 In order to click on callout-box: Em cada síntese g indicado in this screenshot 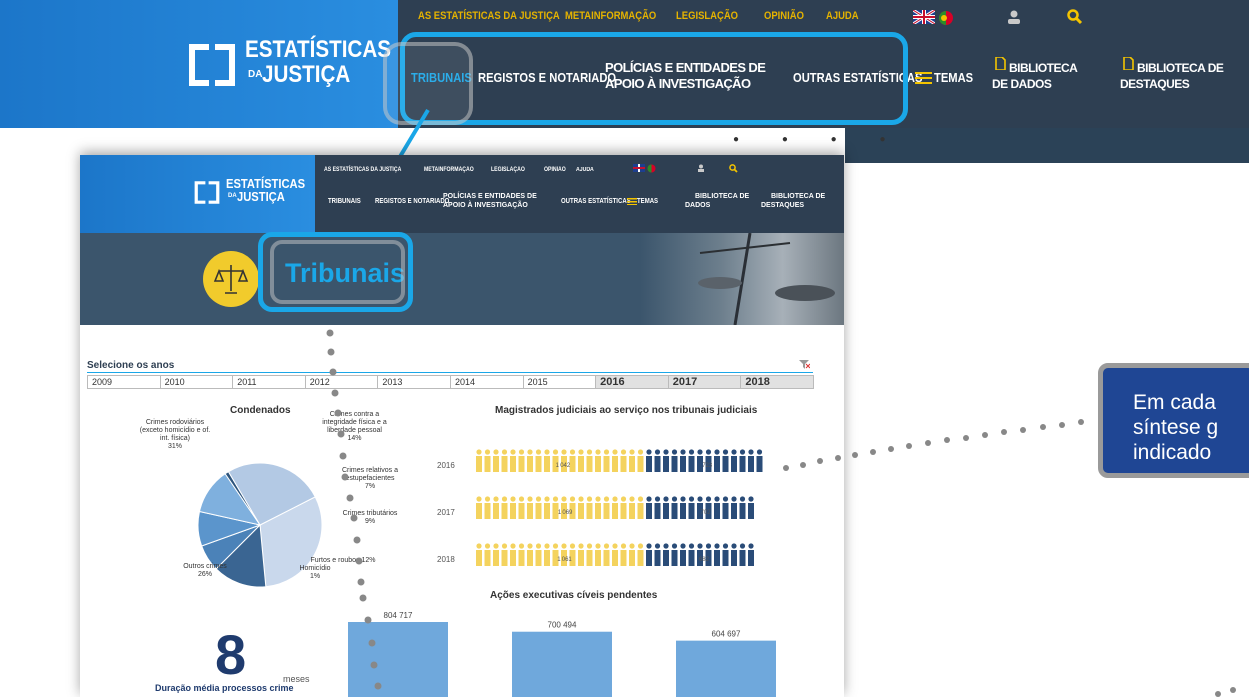, I will do `click(1173, 420)`.